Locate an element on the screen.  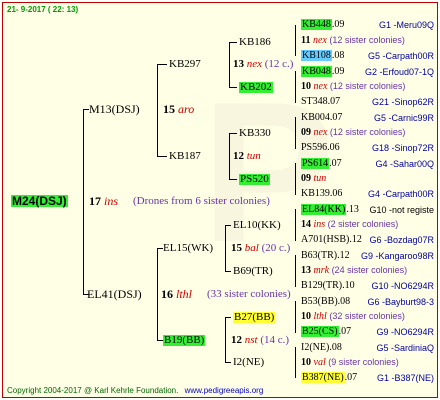
gen4-year: .10 is located at coordinates (348, 285).